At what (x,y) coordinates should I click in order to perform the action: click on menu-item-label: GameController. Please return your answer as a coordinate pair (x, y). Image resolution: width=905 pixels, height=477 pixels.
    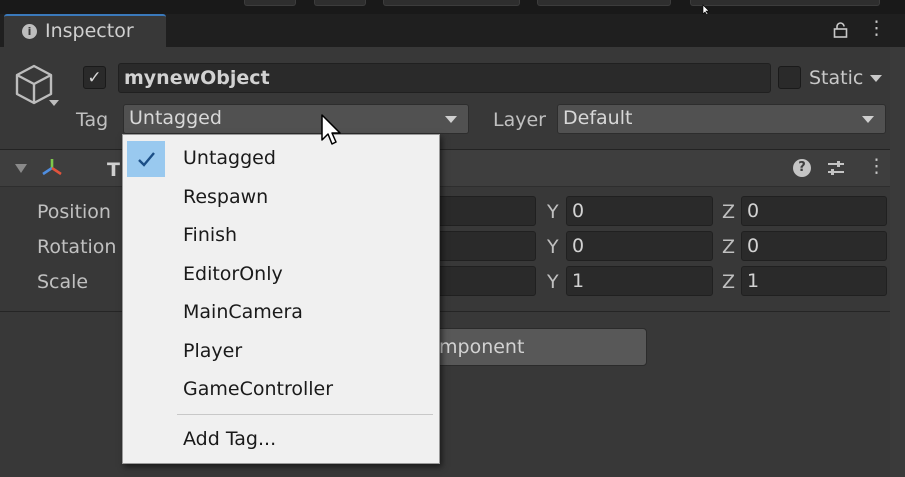
    Looking at the image, I should click on (258, 389).